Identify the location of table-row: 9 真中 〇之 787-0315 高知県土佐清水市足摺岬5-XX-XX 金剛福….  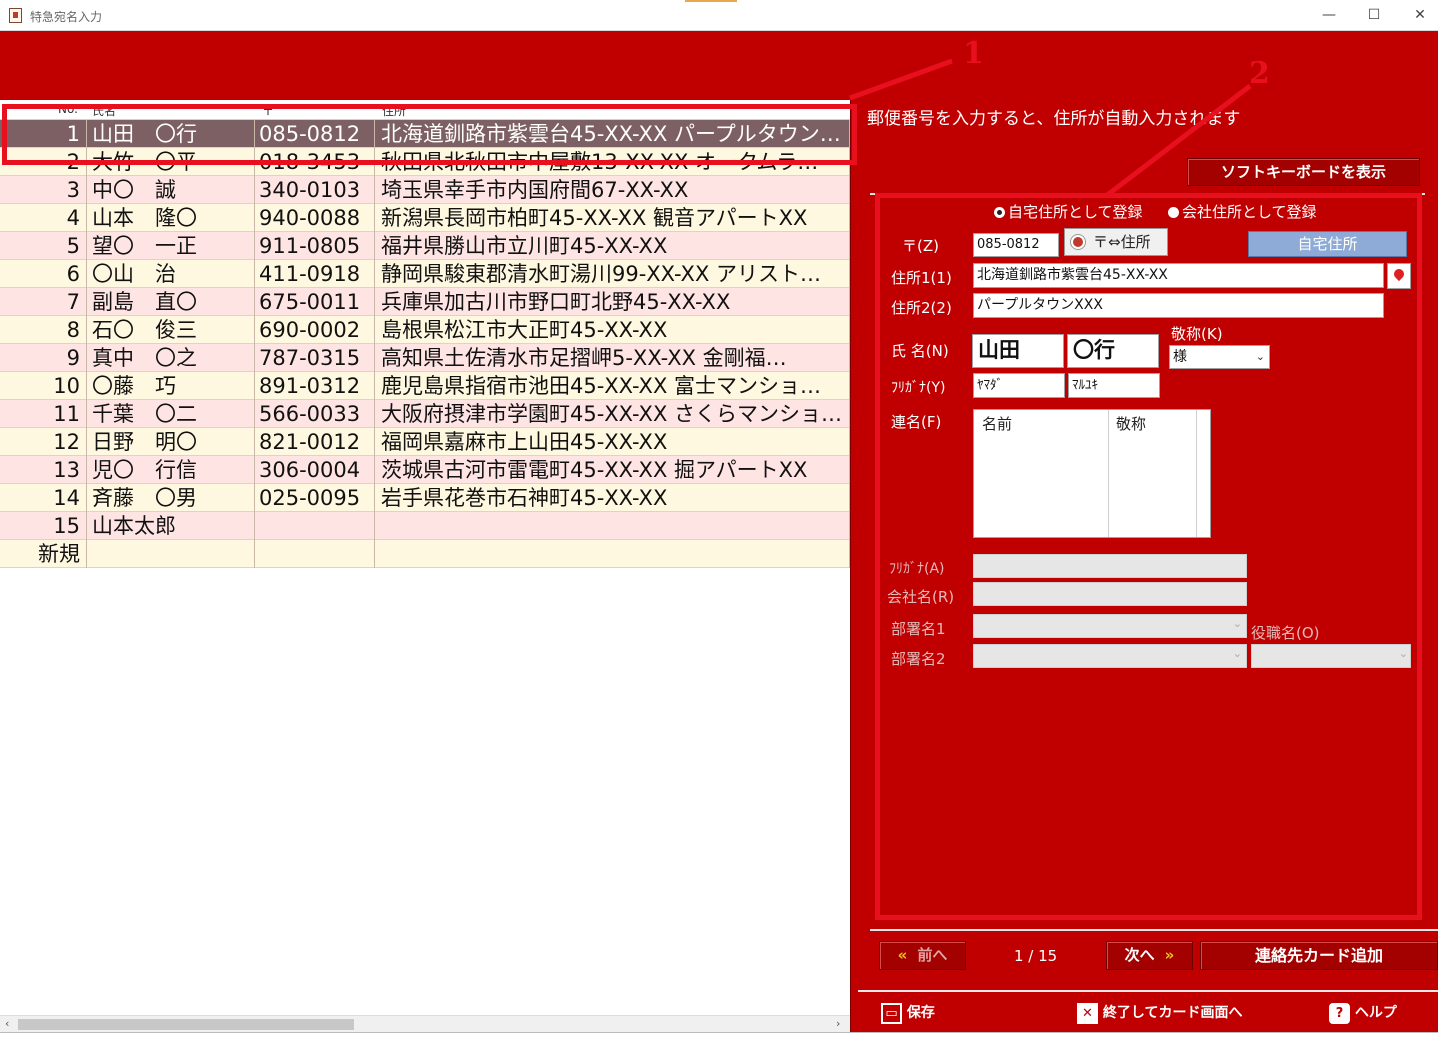
(425, 358).